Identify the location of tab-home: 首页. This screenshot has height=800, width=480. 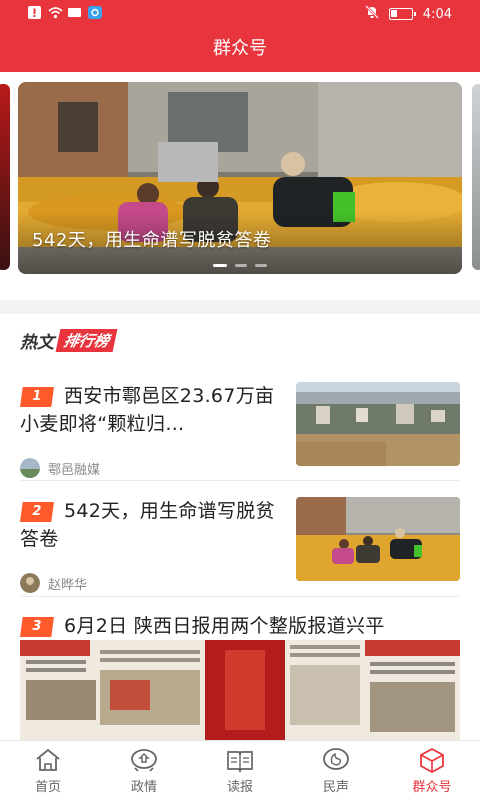
(48, 770).